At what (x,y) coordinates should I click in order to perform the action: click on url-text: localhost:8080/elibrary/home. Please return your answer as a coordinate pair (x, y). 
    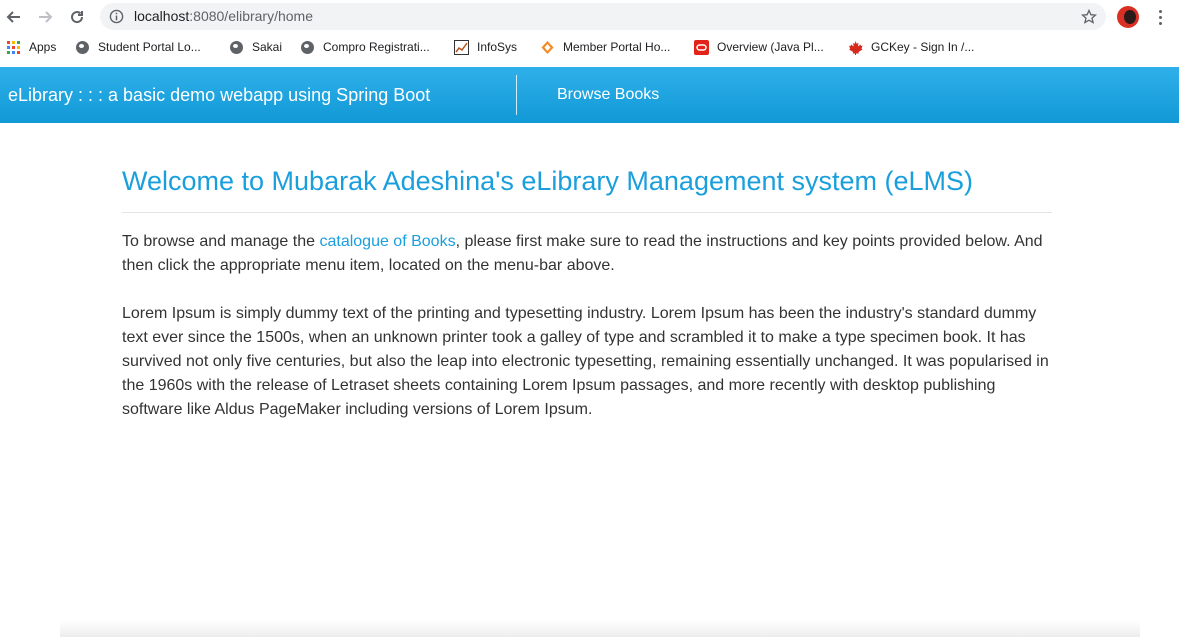
    Looking at the image, I should click on (223, 16).